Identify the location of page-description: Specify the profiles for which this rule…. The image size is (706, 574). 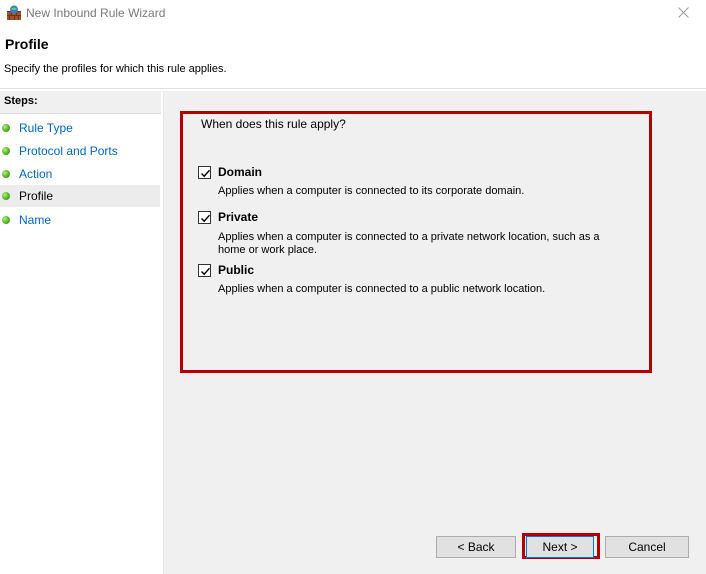
(115, 69).